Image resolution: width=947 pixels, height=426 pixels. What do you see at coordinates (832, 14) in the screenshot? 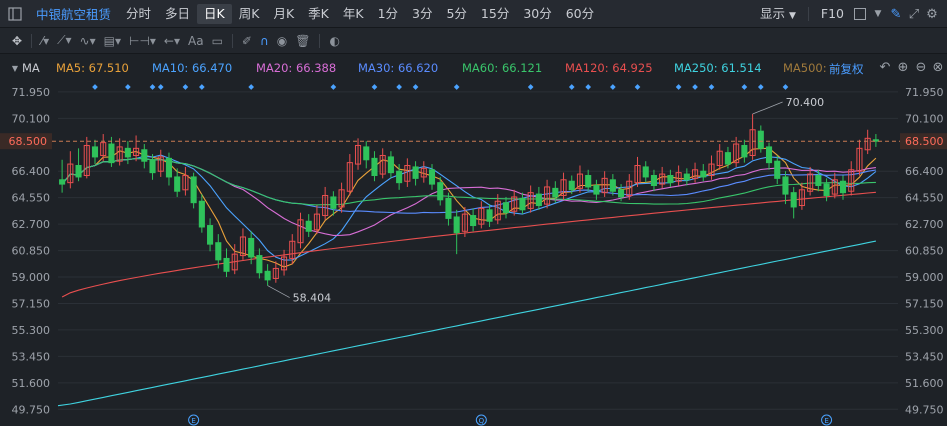
I see `f10-button: F10` at bounding box center [832, 14].